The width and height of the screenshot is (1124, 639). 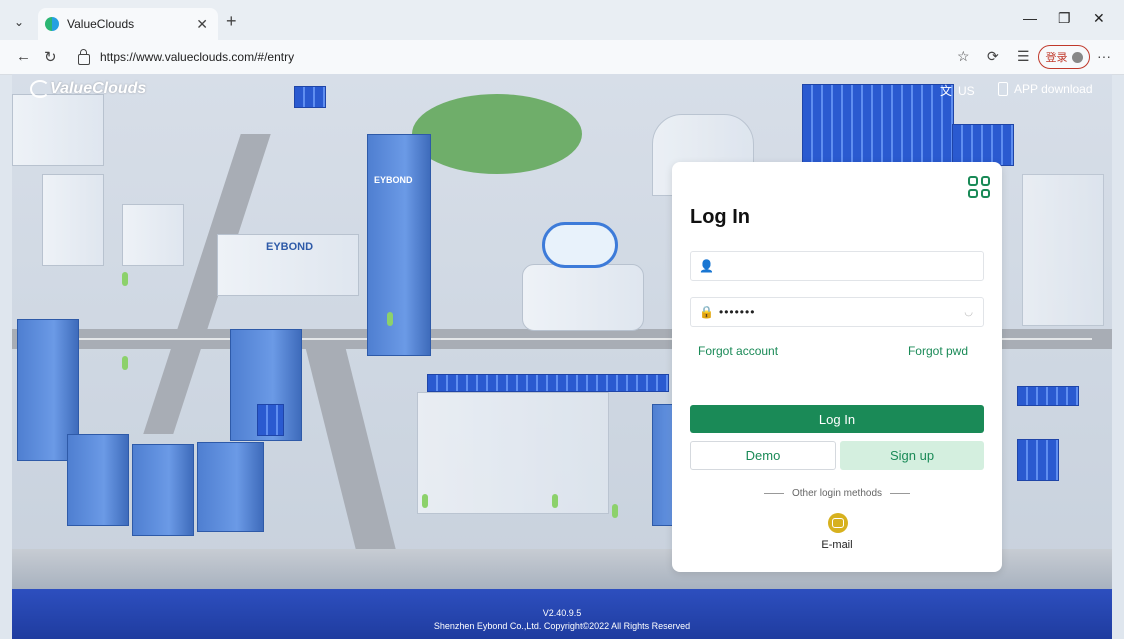 I want to click on forgot-account-link: Forgot account, so click(x=738, y=351).